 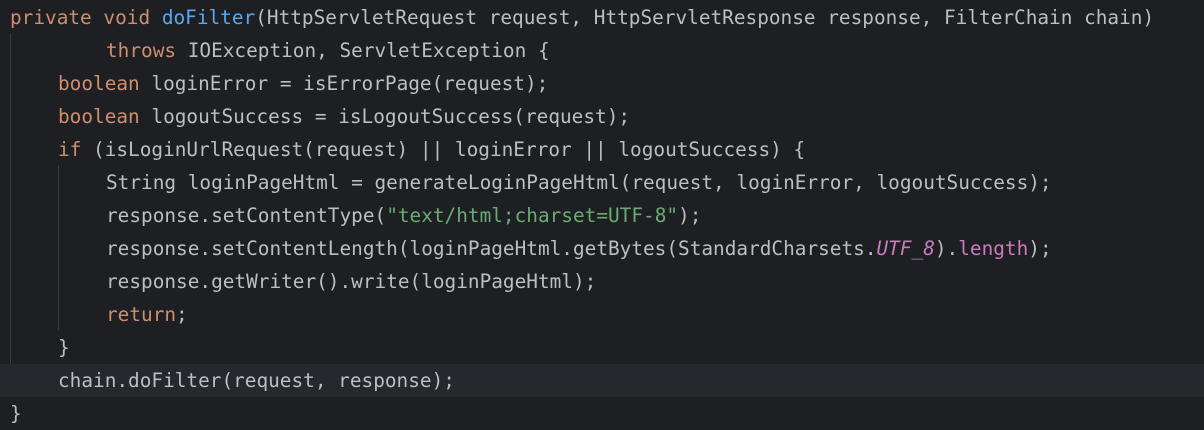 What do you see at coordinates (993, 248) in the screenshot?
I see `token-fld: length` at bounding box center [993, 248].